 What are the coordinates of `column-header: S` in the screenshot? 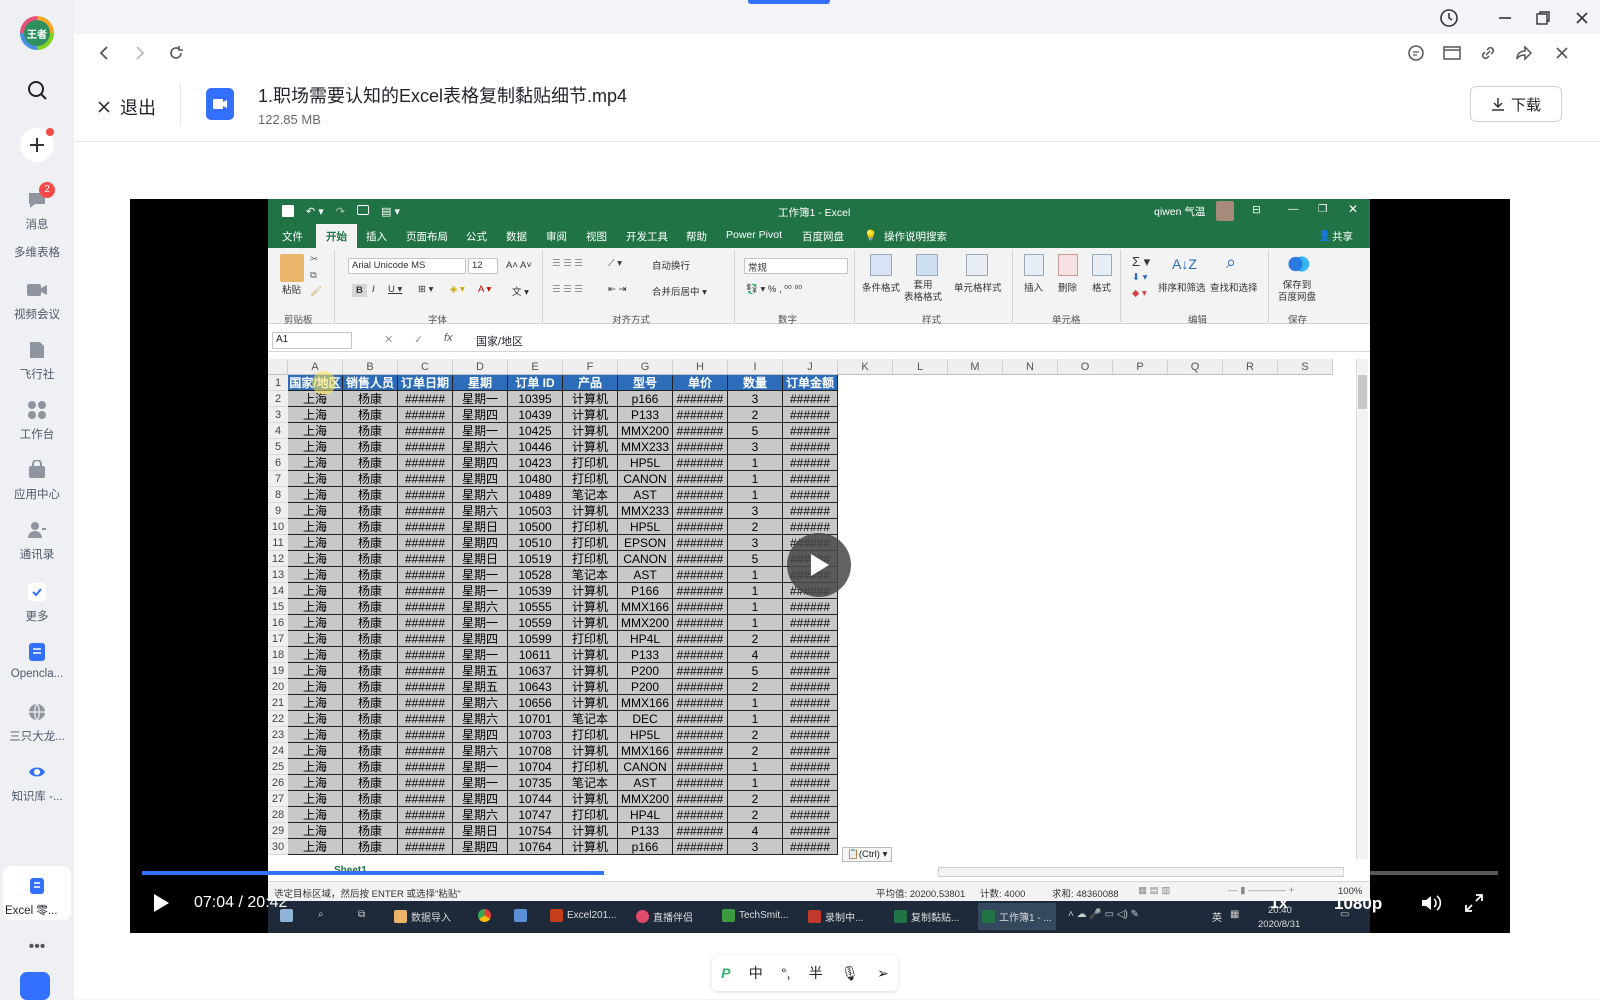 It's located at (1305, 367).